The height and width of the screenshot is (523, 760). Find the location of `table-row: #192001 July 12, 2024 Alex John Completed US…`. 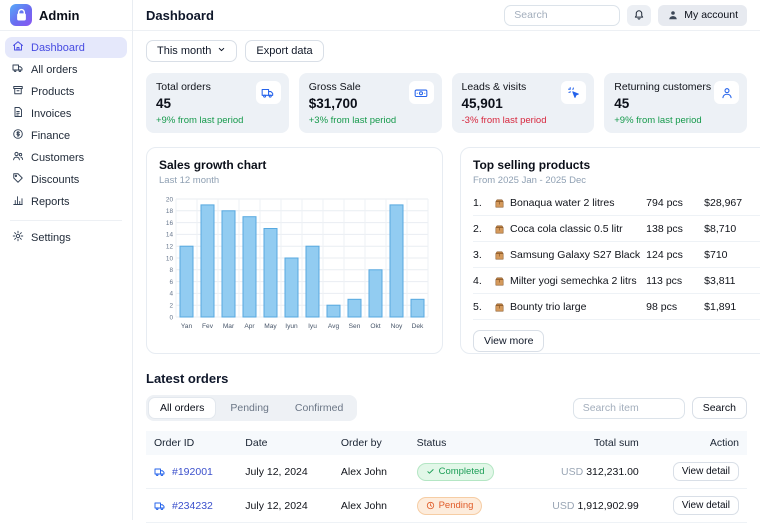

table-row: #192001 July 12, 2024 Alex John Completed US… is located at coordinates (446, 472).